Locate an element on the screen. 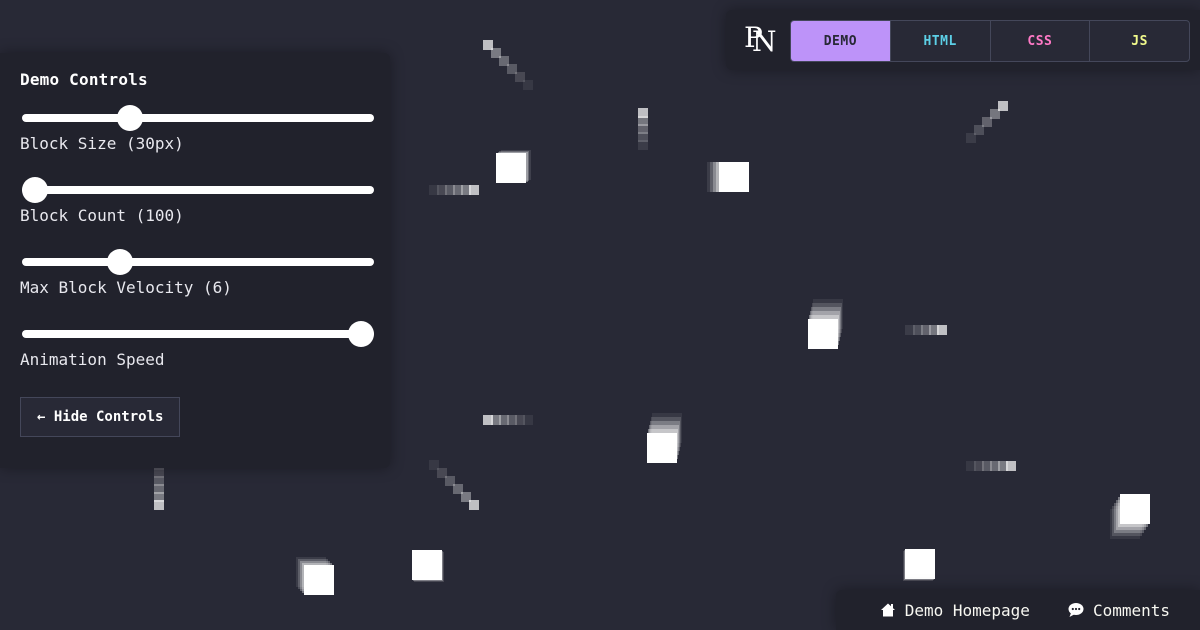 The width and height of the screenshot is (1200, 630). animation-speed-slider is located at coordinates (198, 334).